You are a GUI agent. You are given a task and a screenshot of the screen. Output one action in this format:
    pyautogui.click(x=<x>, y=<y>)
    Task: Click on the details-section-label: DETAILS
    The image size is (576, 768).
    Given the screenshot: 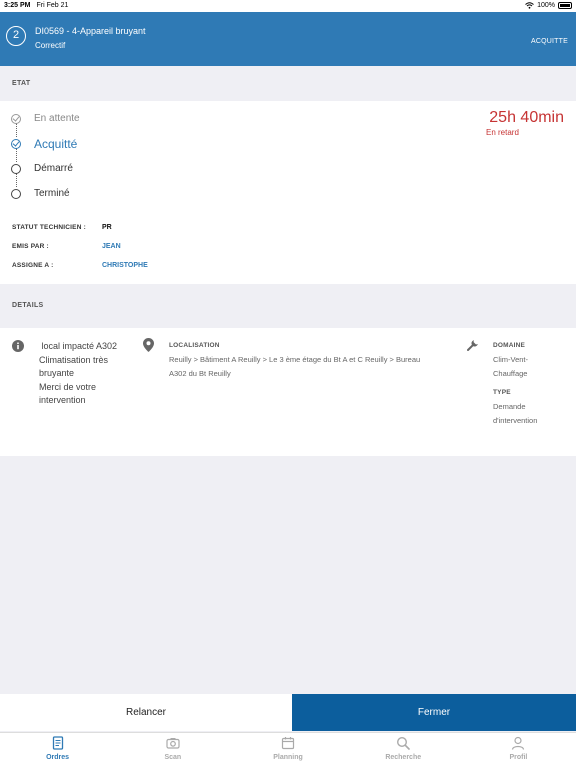 What is the action you would take?
    pyautogui.click(x=28, y=305)
    